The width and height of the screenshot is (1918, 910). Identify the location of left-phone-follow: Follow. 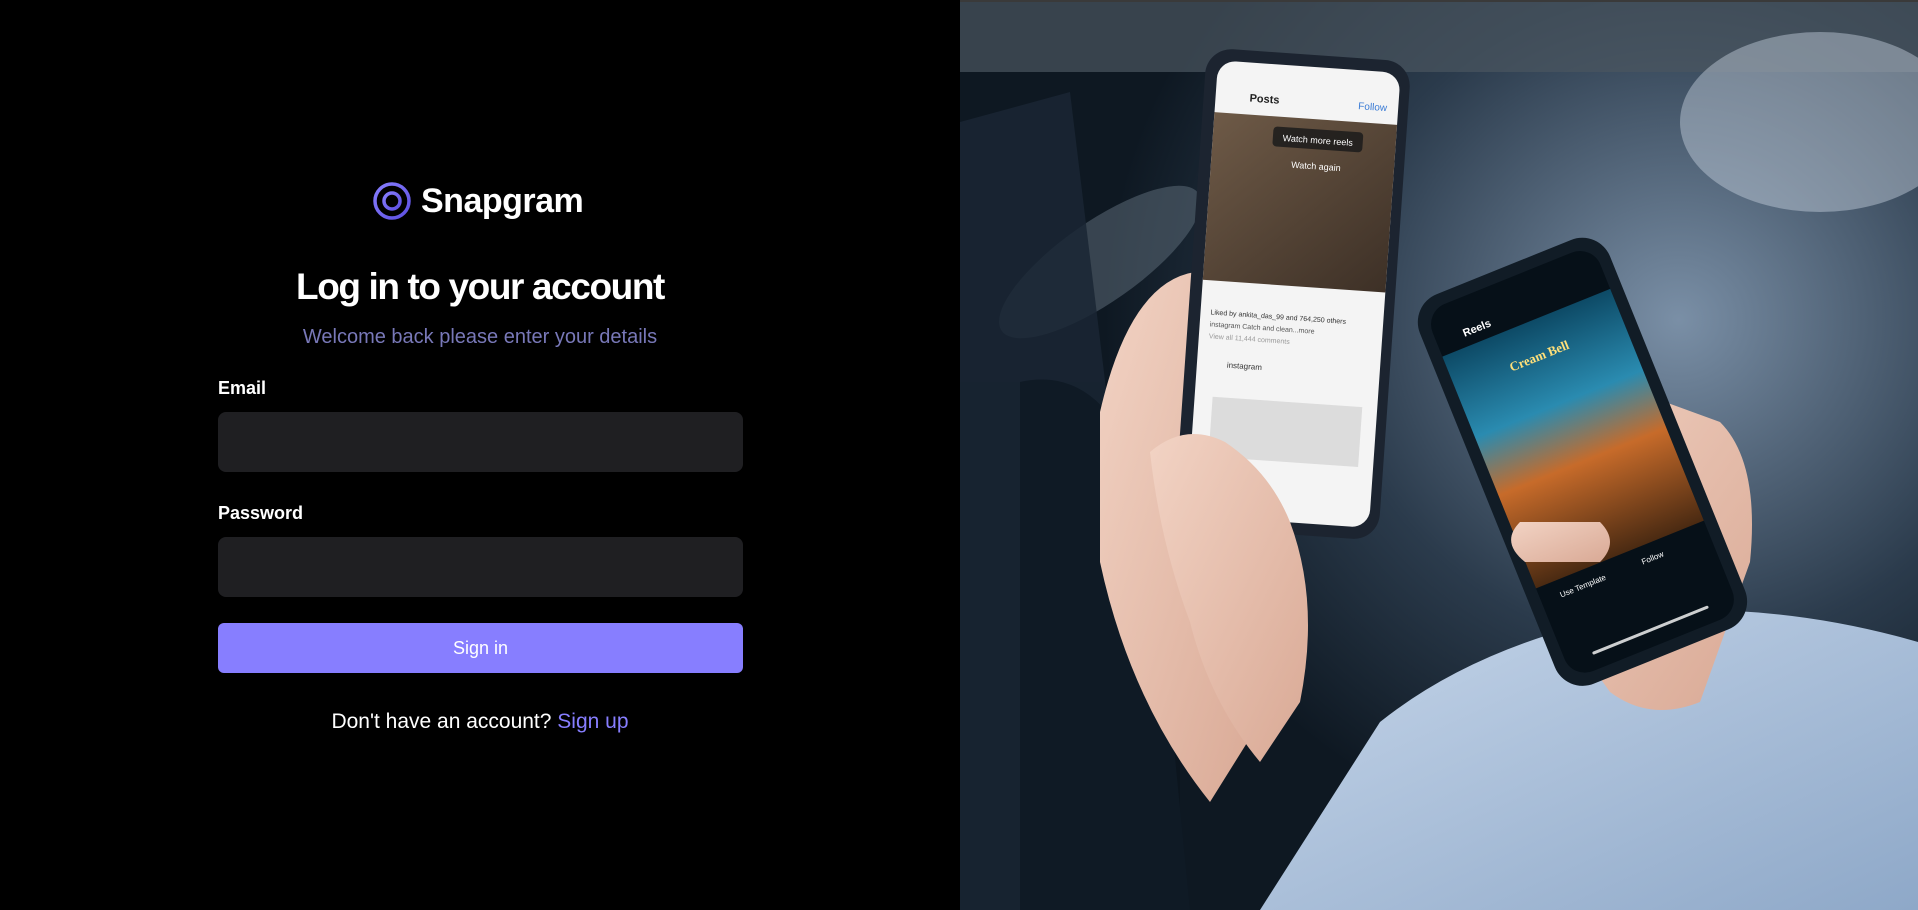
(1373, 107).